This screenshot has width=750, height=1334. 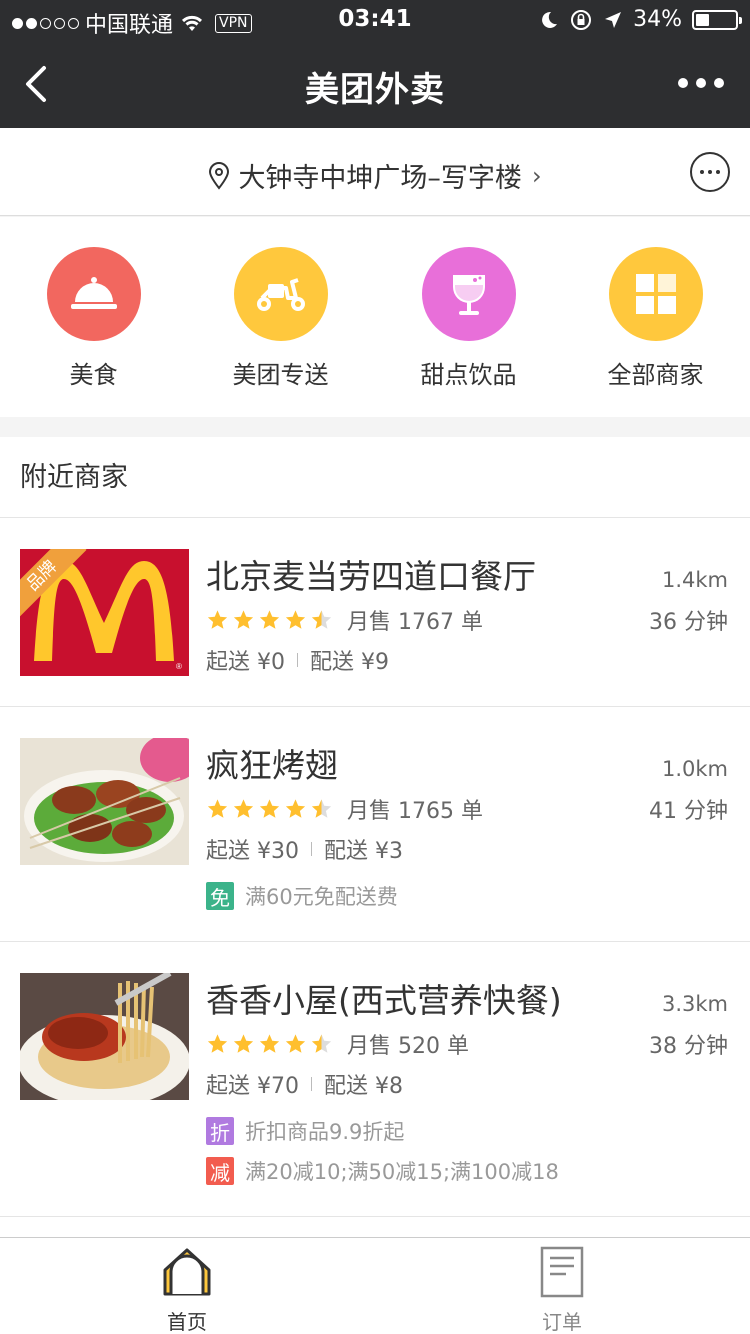 I want to click on category-food: 美食, so click(x=93, y=318).